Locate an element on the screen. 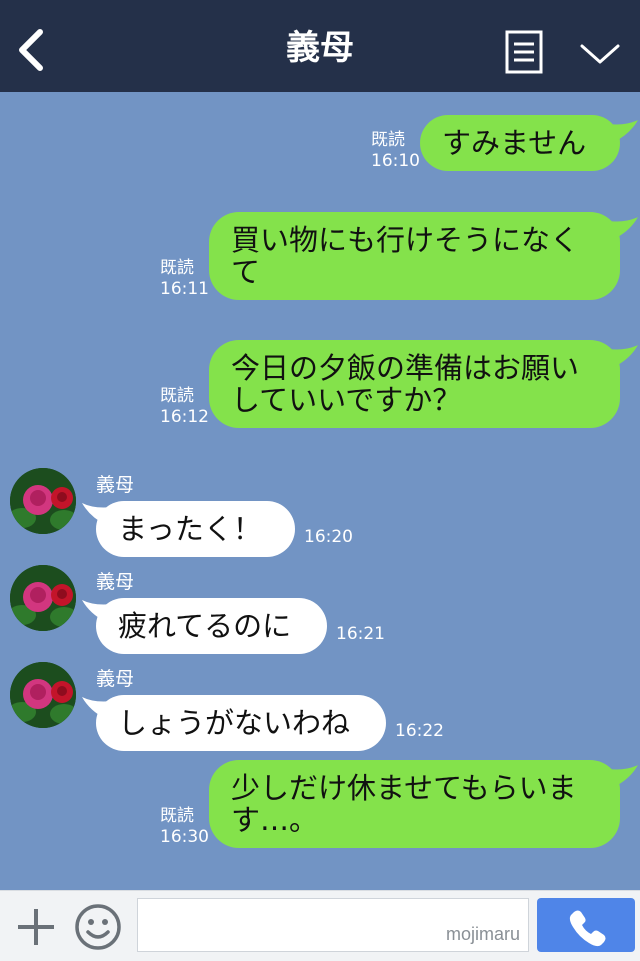 The height and width of the screenshot is (961, 640). expand-button is located at coordinates (600, 53).